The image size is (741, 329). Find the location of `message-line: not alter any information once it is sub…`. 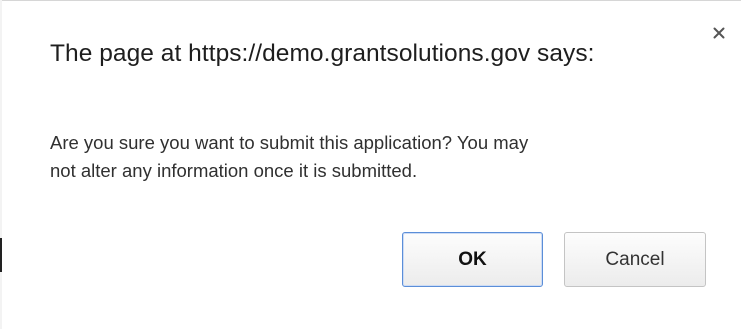

message-line: not alter any information once it is sub… is located at coordinates (234, 170).